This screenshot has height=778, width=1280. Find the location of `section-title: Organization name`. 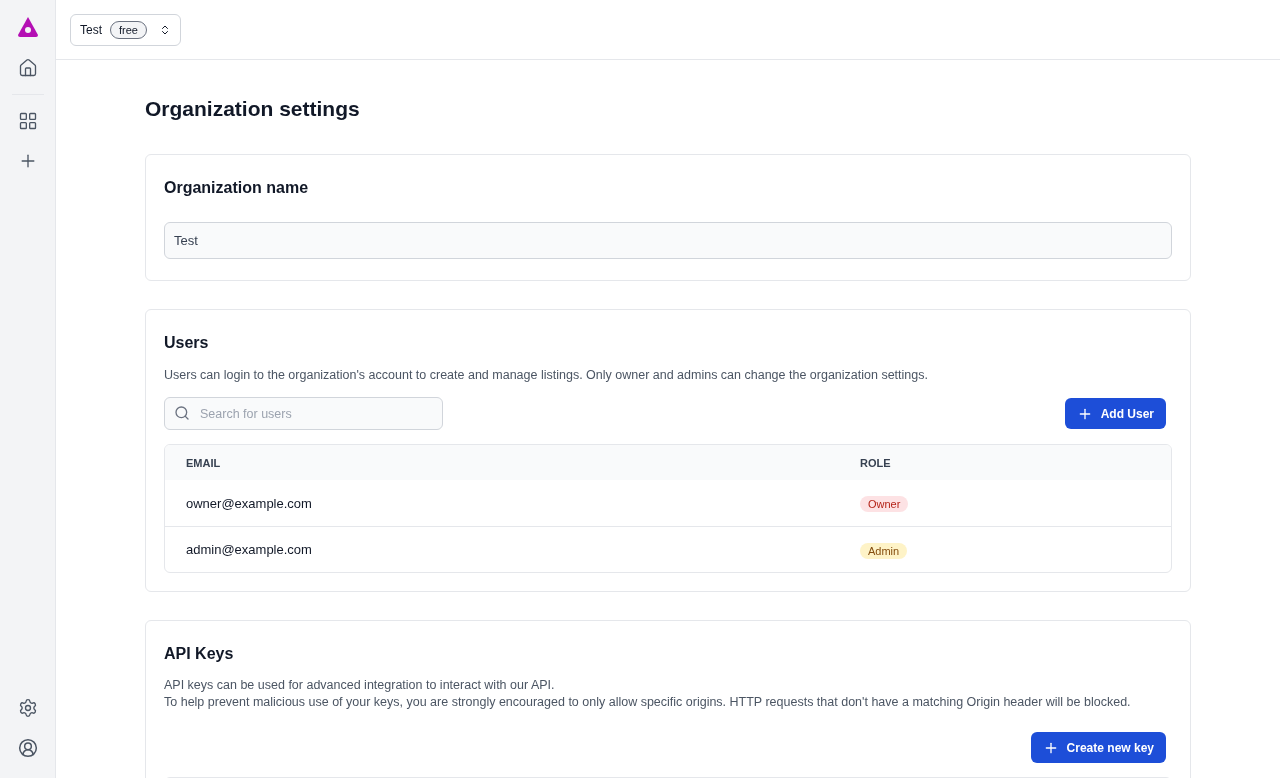

section-title: Organization name is located at coordinates (237, 187).